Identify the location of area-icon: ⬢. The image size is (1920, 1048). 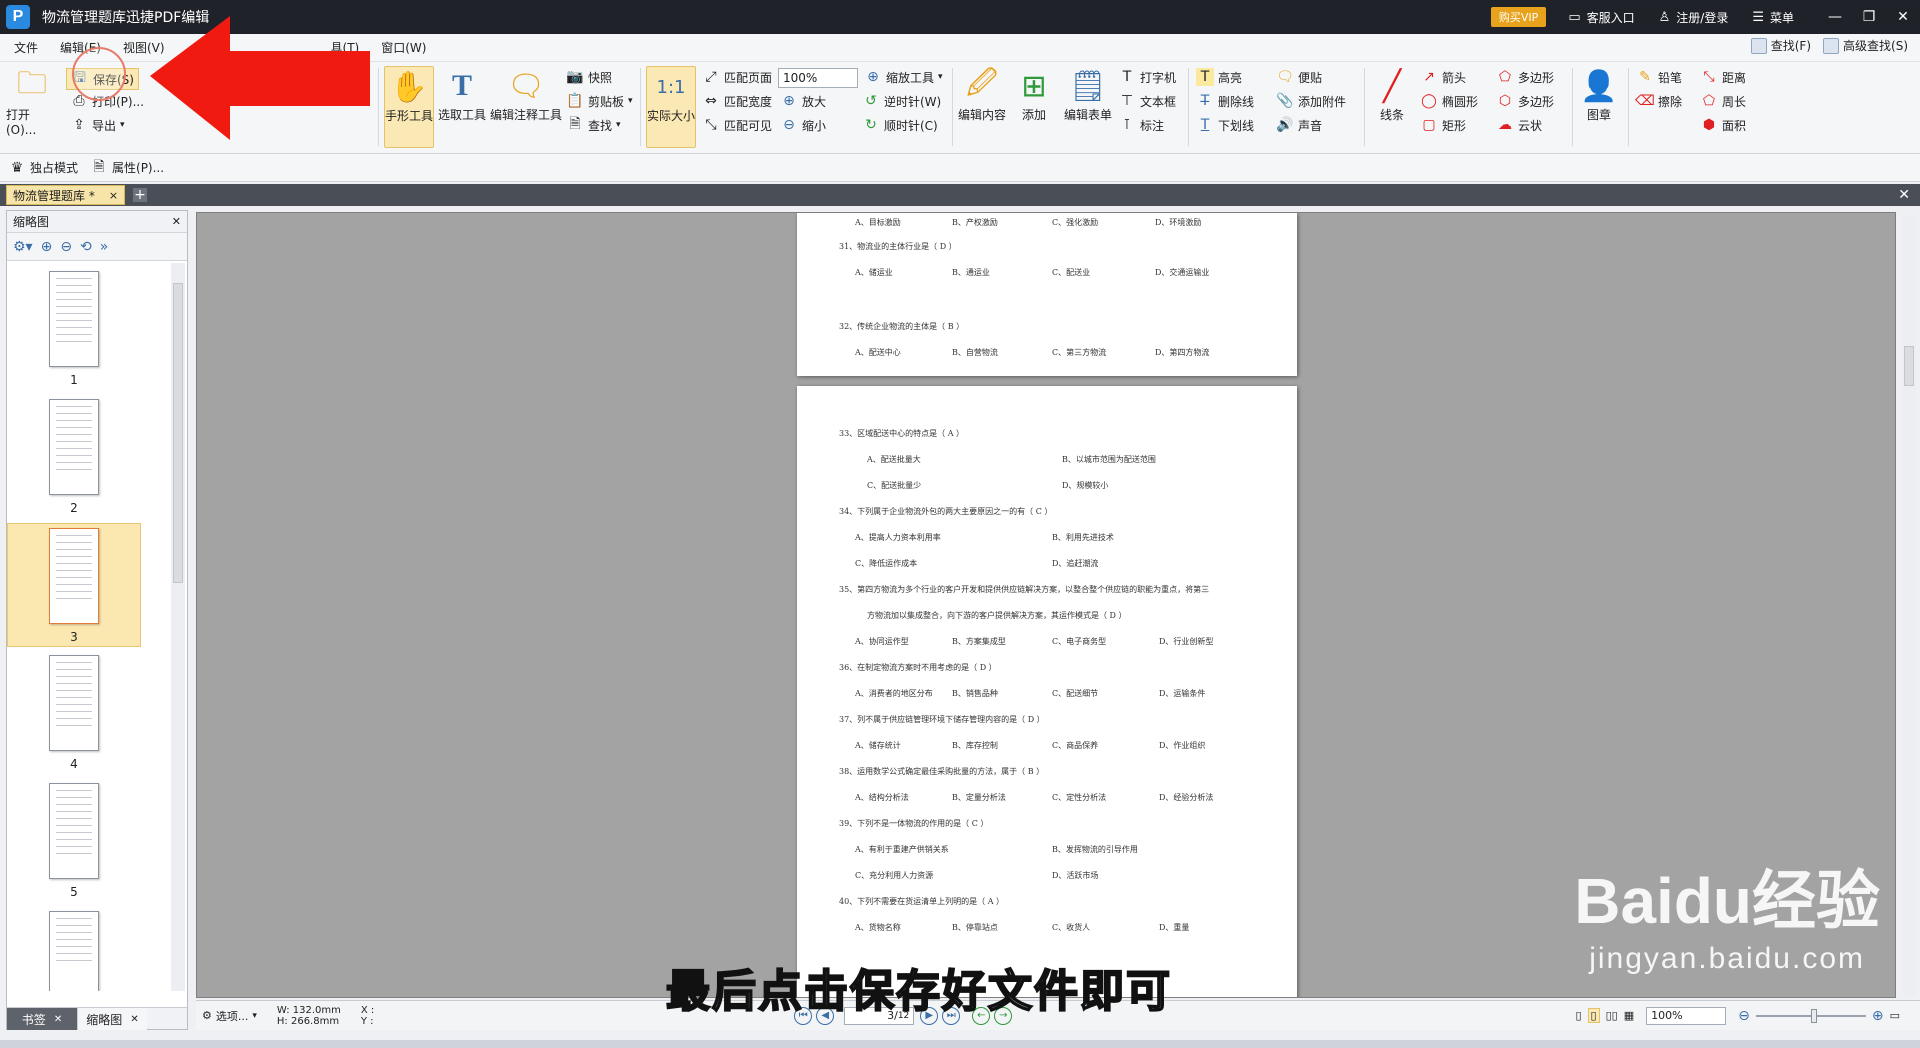
(1709, 125).